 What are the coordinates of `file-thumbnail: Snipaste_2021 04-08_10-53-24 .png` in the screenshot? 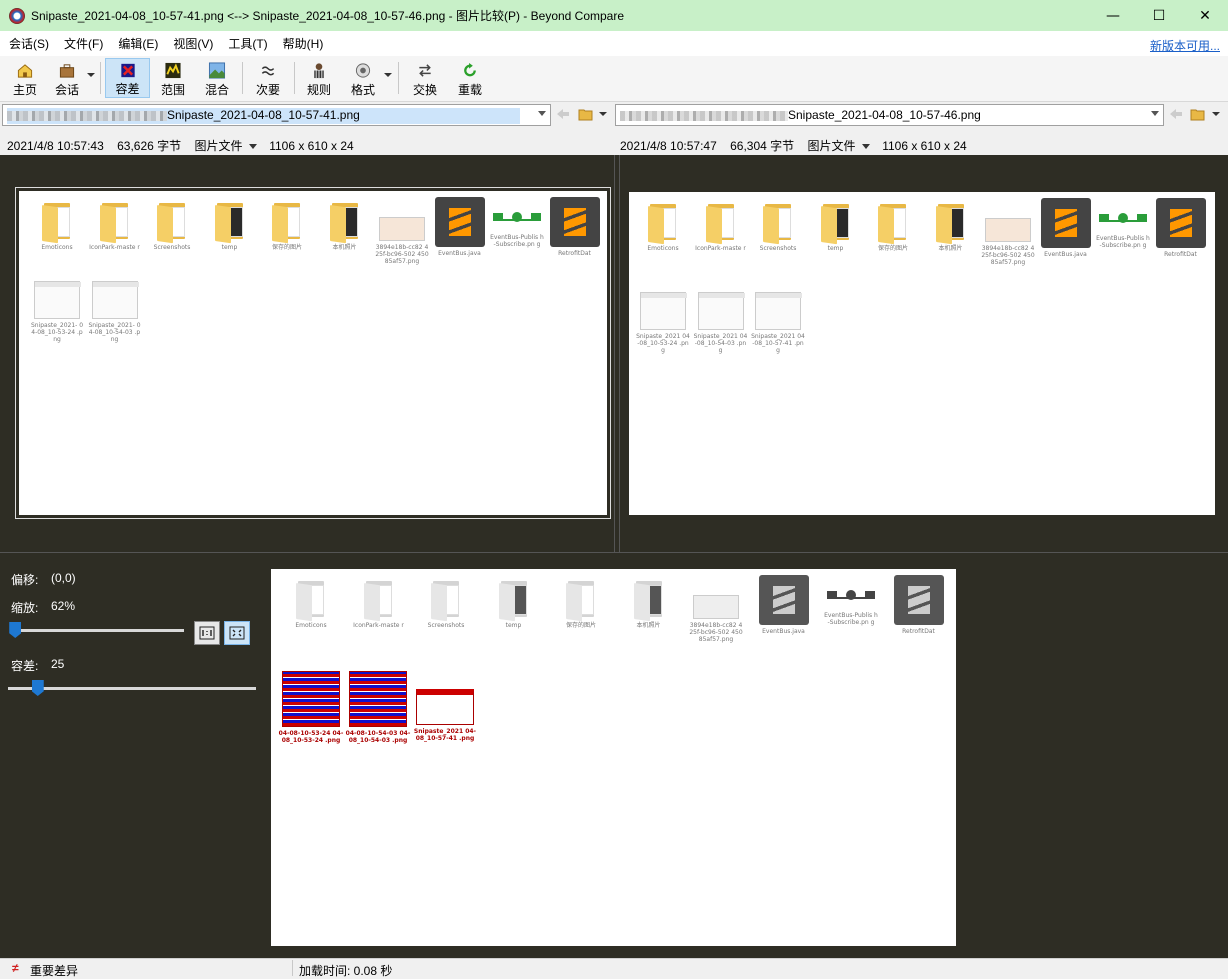 It's located at (663, 320).